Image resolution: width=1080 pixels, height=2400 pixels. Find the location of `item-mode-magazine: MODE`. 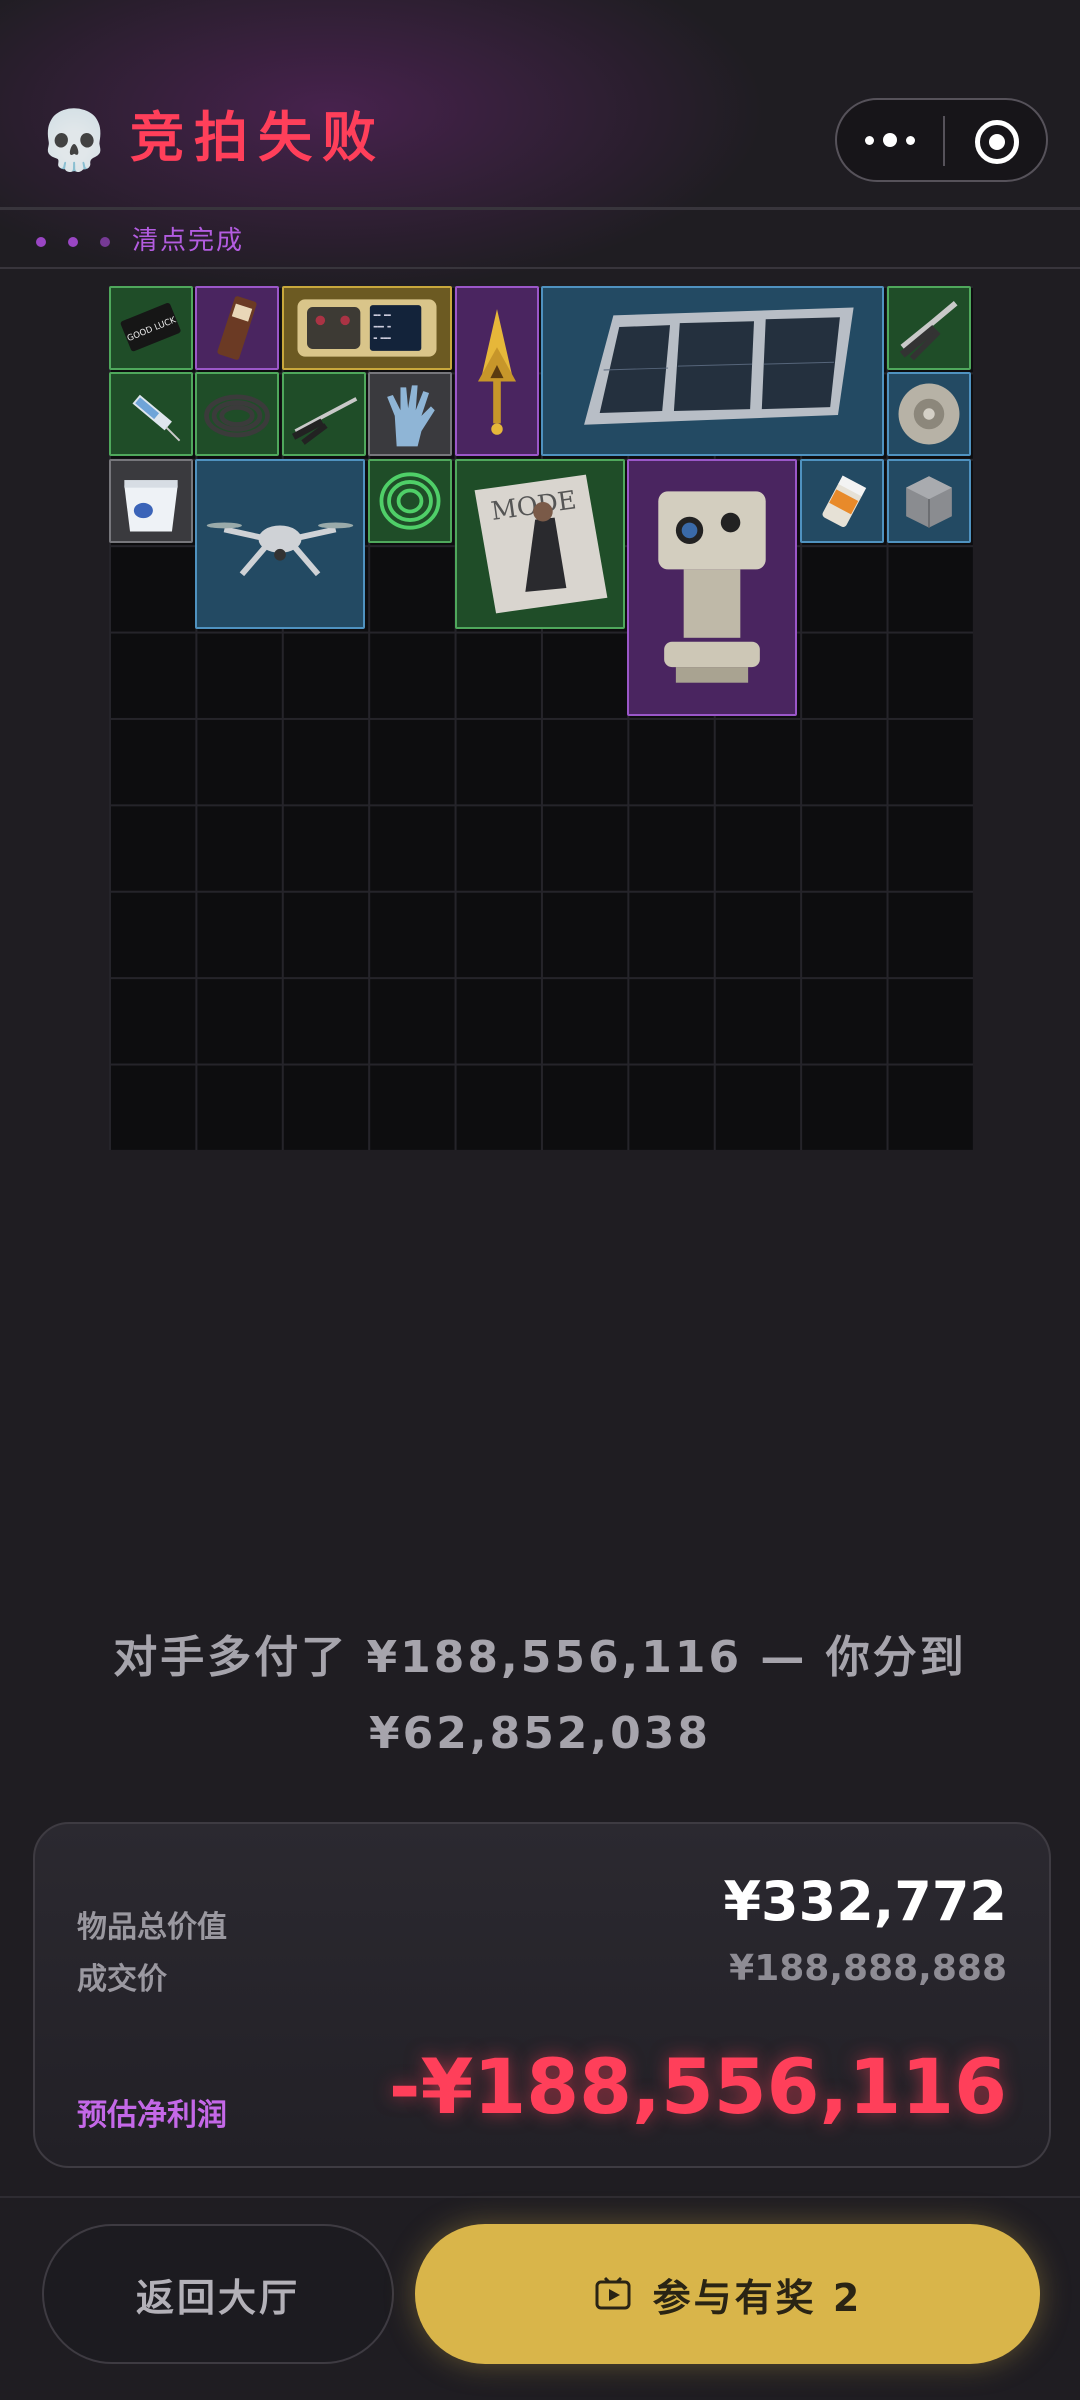

item-mode-magazine: MODE is located at coordinates (539, 543).